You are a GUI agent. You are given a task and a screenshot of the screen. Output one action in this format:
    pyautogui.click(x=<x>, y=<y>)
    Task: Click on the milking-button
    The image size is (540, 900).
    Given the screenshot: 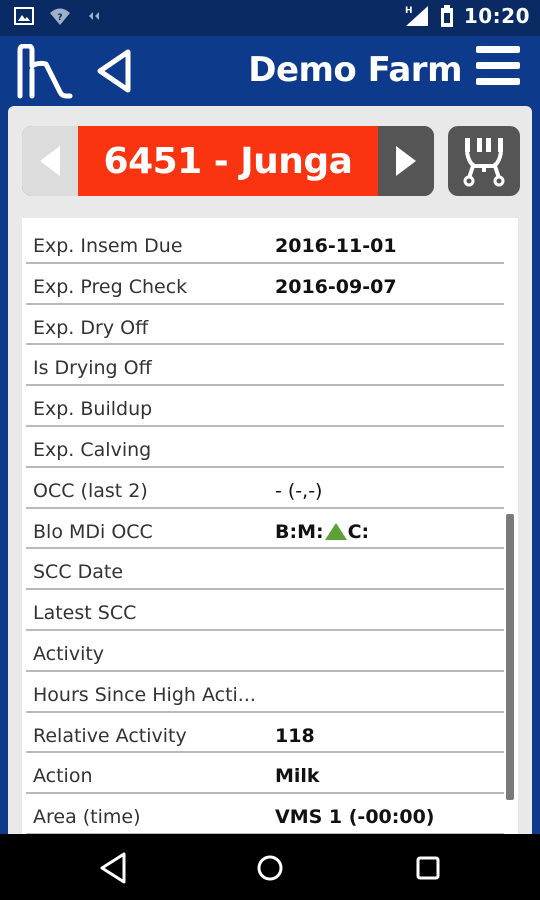 What is the action you would take?
    pyautogui.click(x=484, y=161)
    